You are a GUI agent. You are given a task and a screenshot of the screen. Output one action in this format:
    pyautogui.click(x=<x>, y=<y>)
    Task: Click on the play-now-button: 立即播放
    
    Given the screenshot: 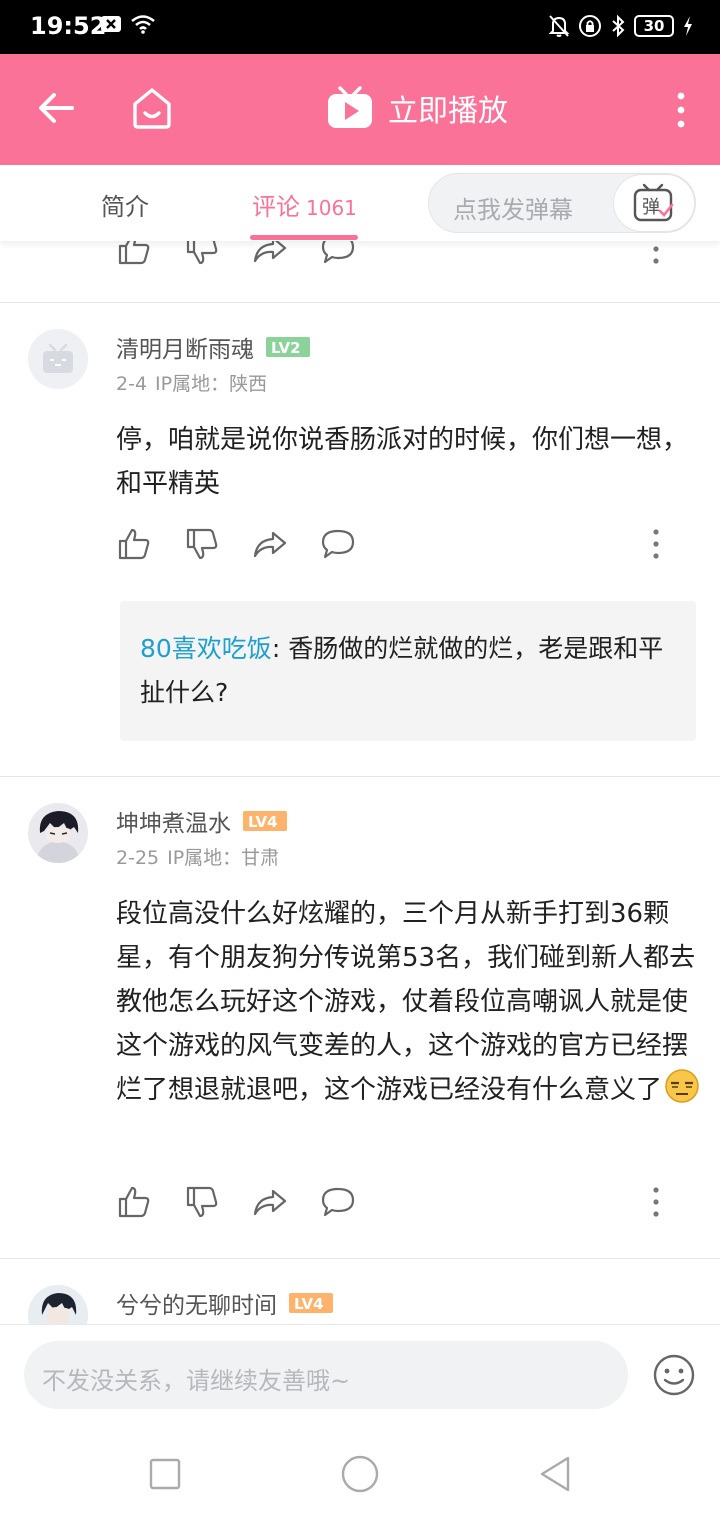 What is the action you would take?
    pyautogui.click(x=417, y=108)
    